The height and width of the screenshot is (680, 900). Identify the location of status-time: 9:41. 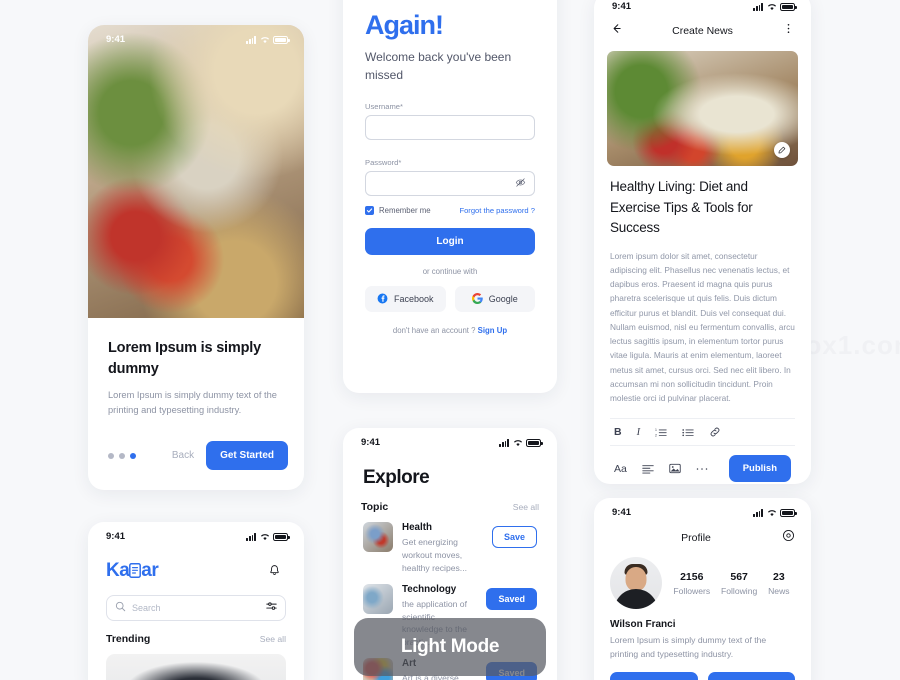
(116, 39).